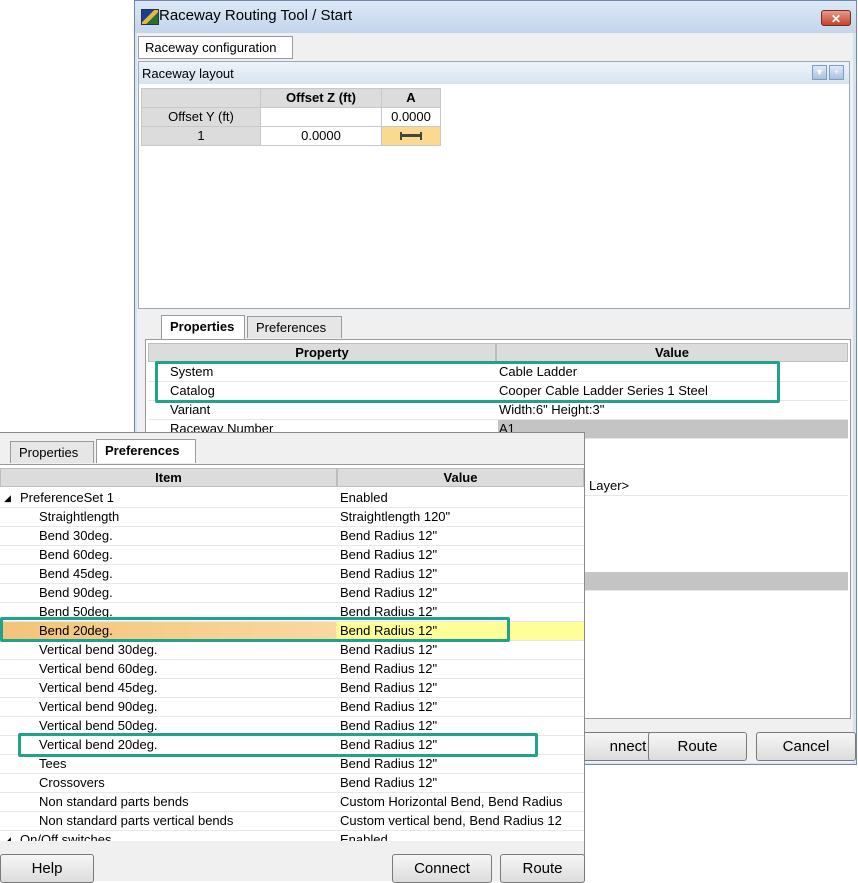 This screenshot has height=883, width=858. I want to click on preference-row: Bend 60deg. Bend Radius 12", so click(292, 555).